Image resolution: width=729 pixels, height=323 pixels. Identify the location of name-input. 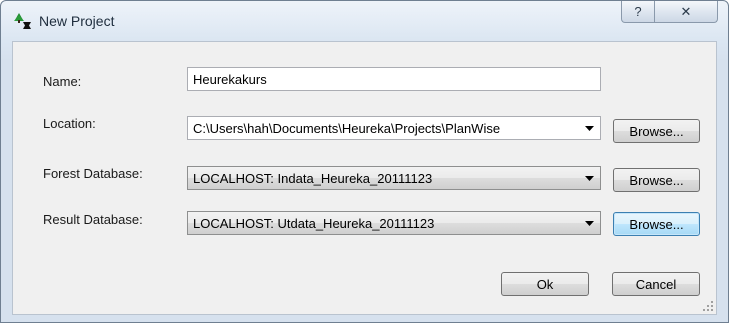
(394, 79).